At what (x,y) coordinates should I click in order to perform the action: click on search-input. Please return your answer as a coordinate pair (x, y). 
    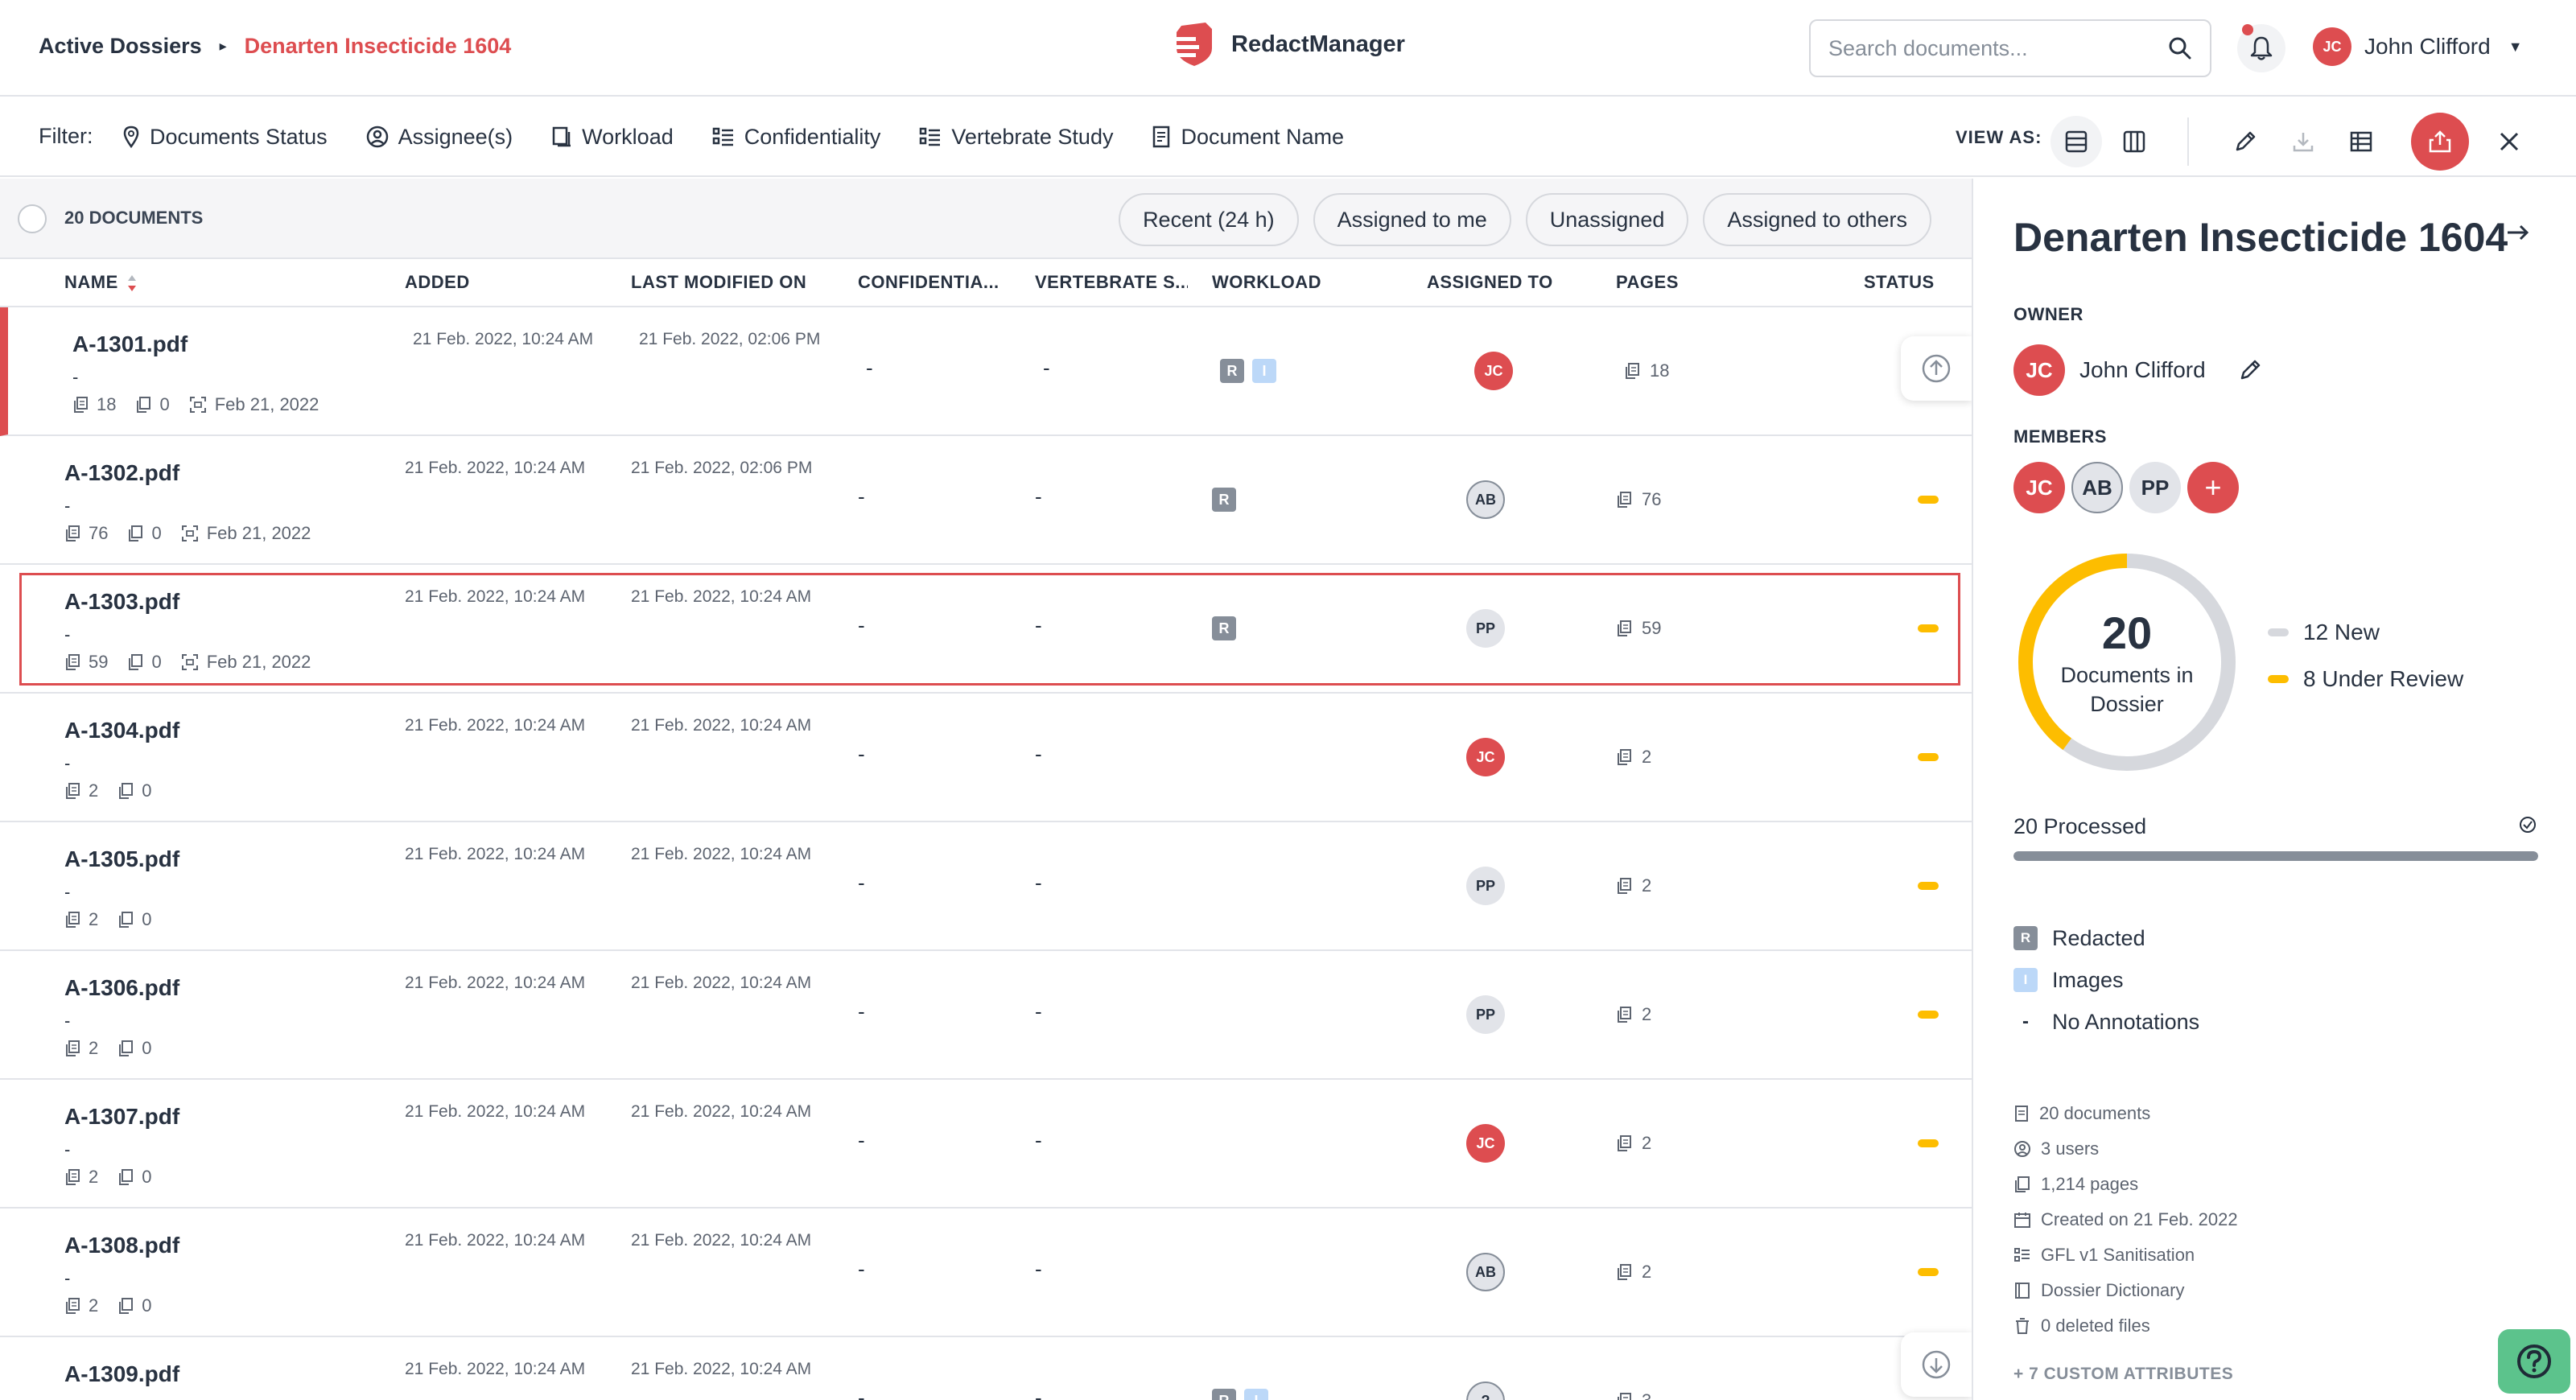
    Looking at the image, I should click on (1998, 48).